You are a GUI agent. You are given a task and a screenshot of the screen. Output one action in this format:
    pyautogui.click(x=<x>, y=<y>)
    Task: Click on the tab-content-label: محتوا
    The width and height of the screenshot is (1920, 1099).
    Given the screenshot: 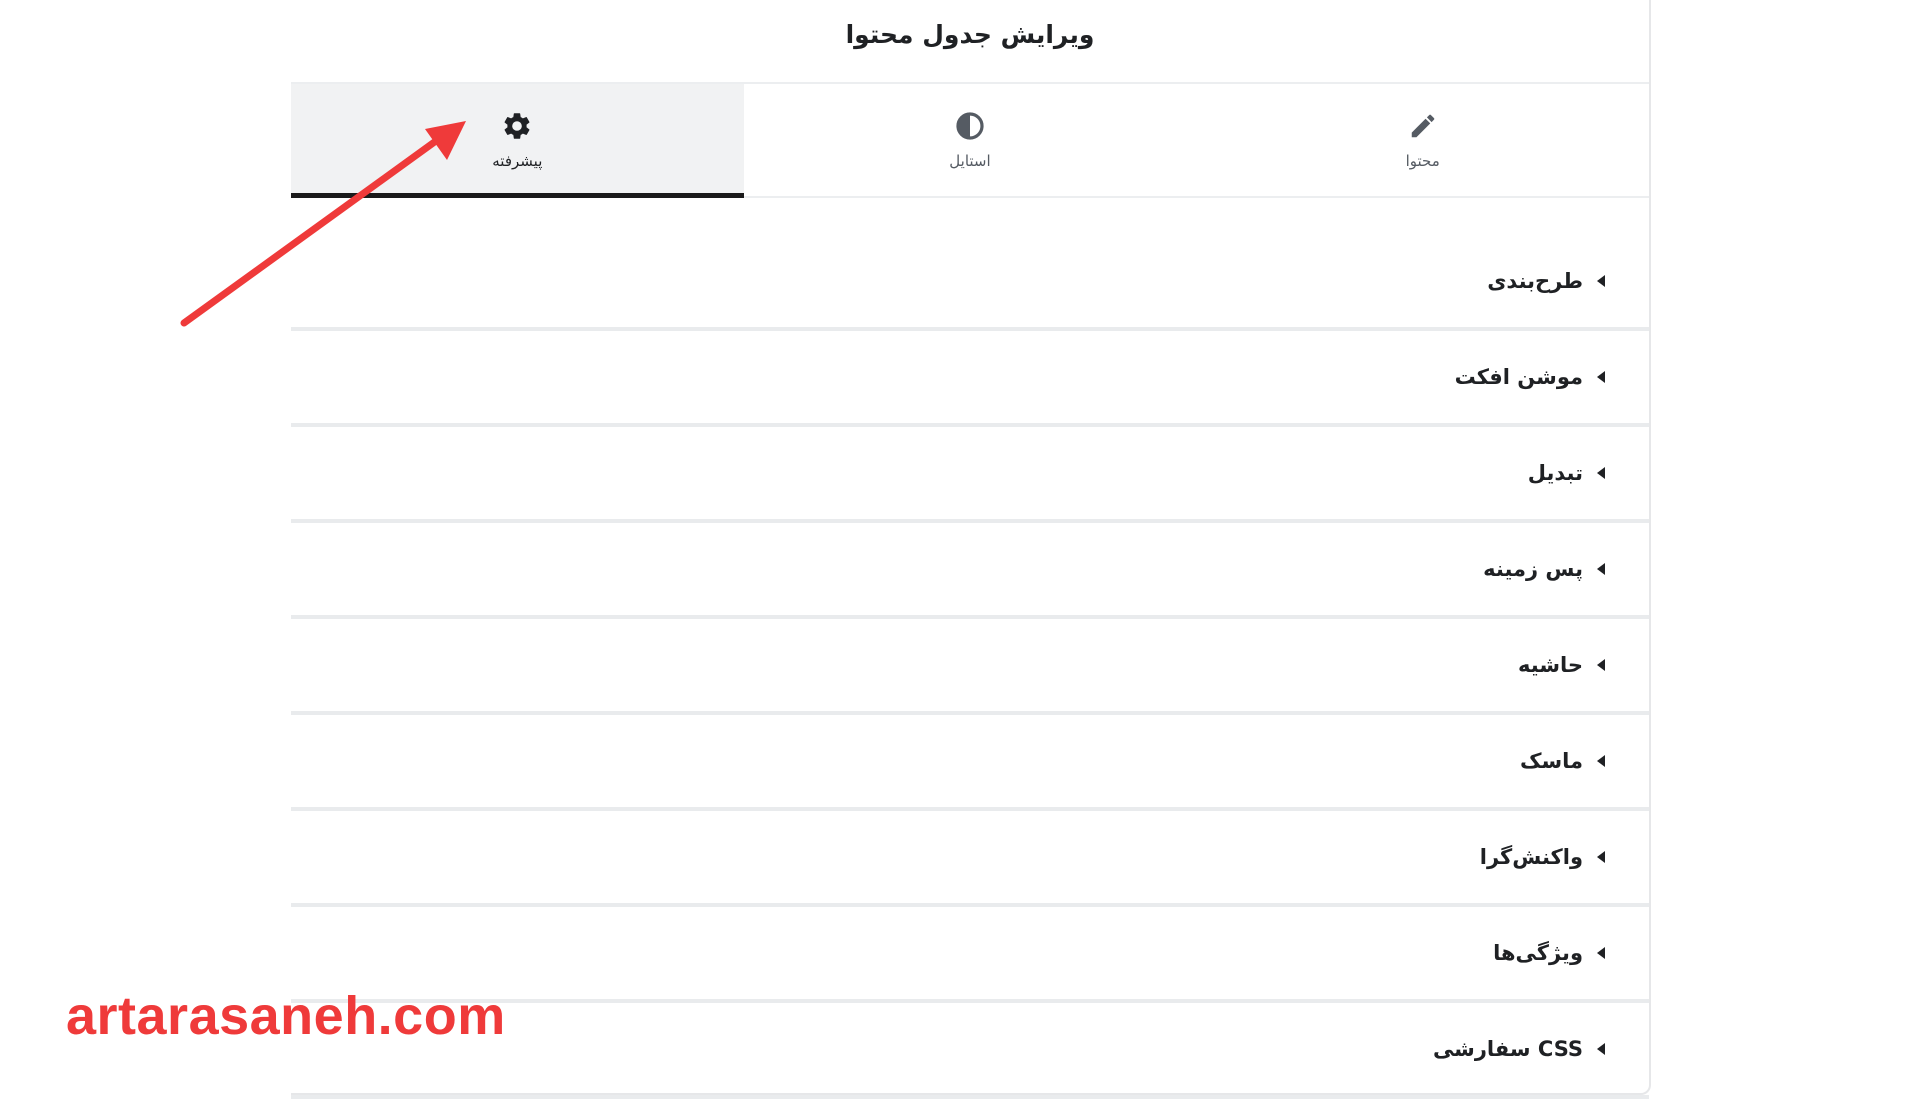 What is the action you would take?
    pyautogui.click(x=1422, y=161)
    